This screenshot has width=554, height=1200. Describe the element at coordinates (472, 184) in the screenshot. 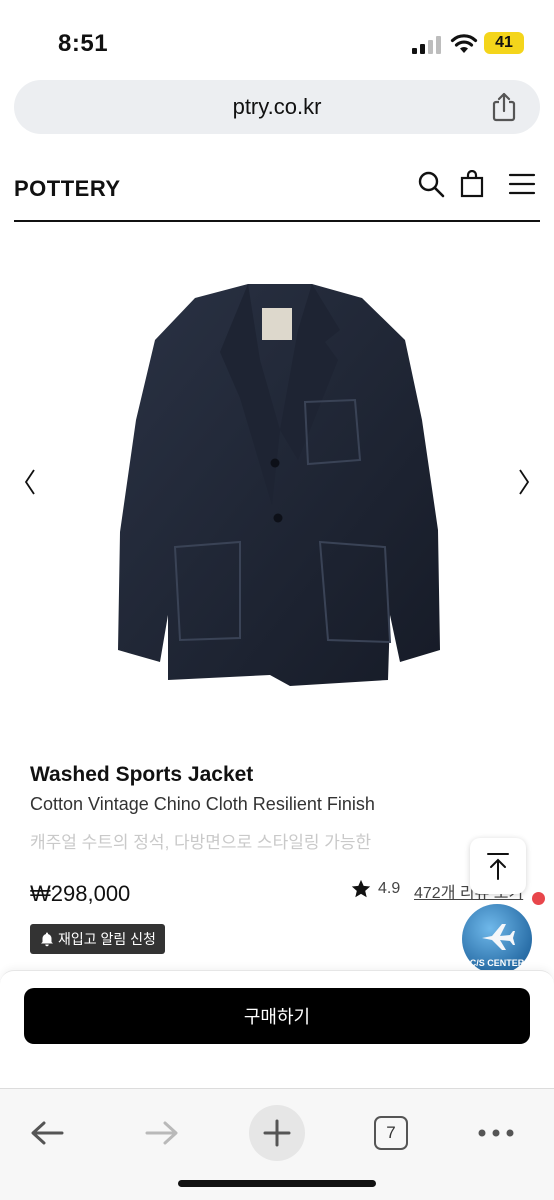

I see `shopping-bag-icon` at that location.